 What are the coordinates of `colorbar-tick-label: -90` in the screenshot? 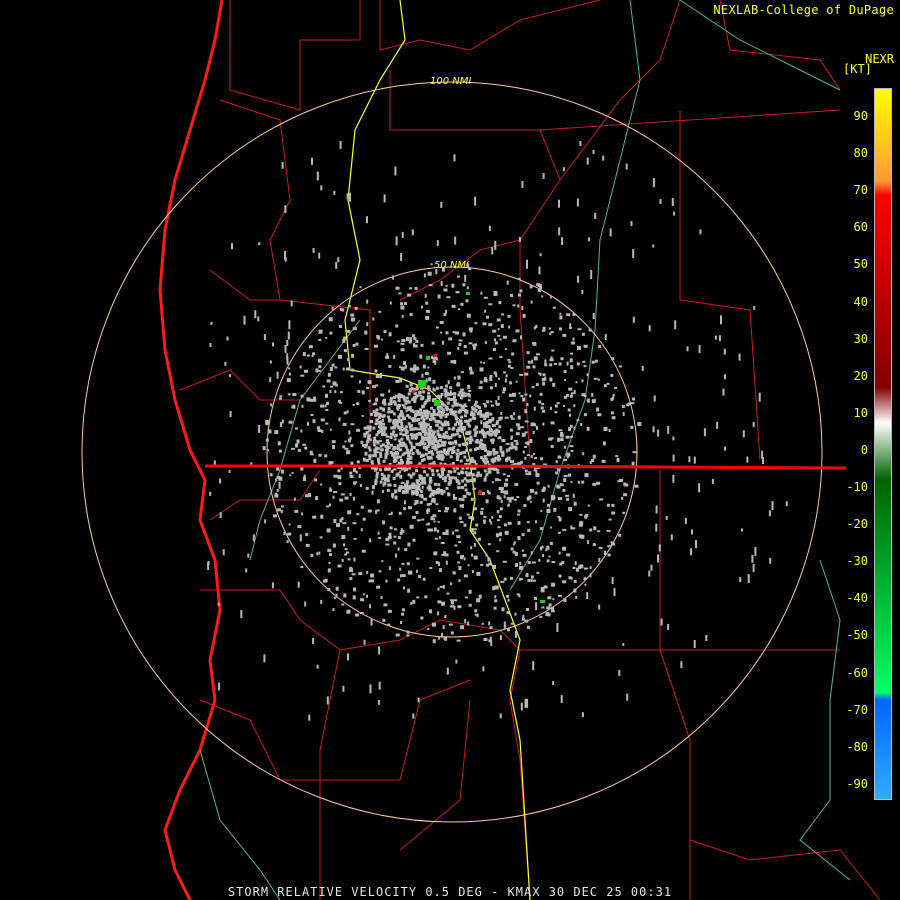 It's located at (857, 783).